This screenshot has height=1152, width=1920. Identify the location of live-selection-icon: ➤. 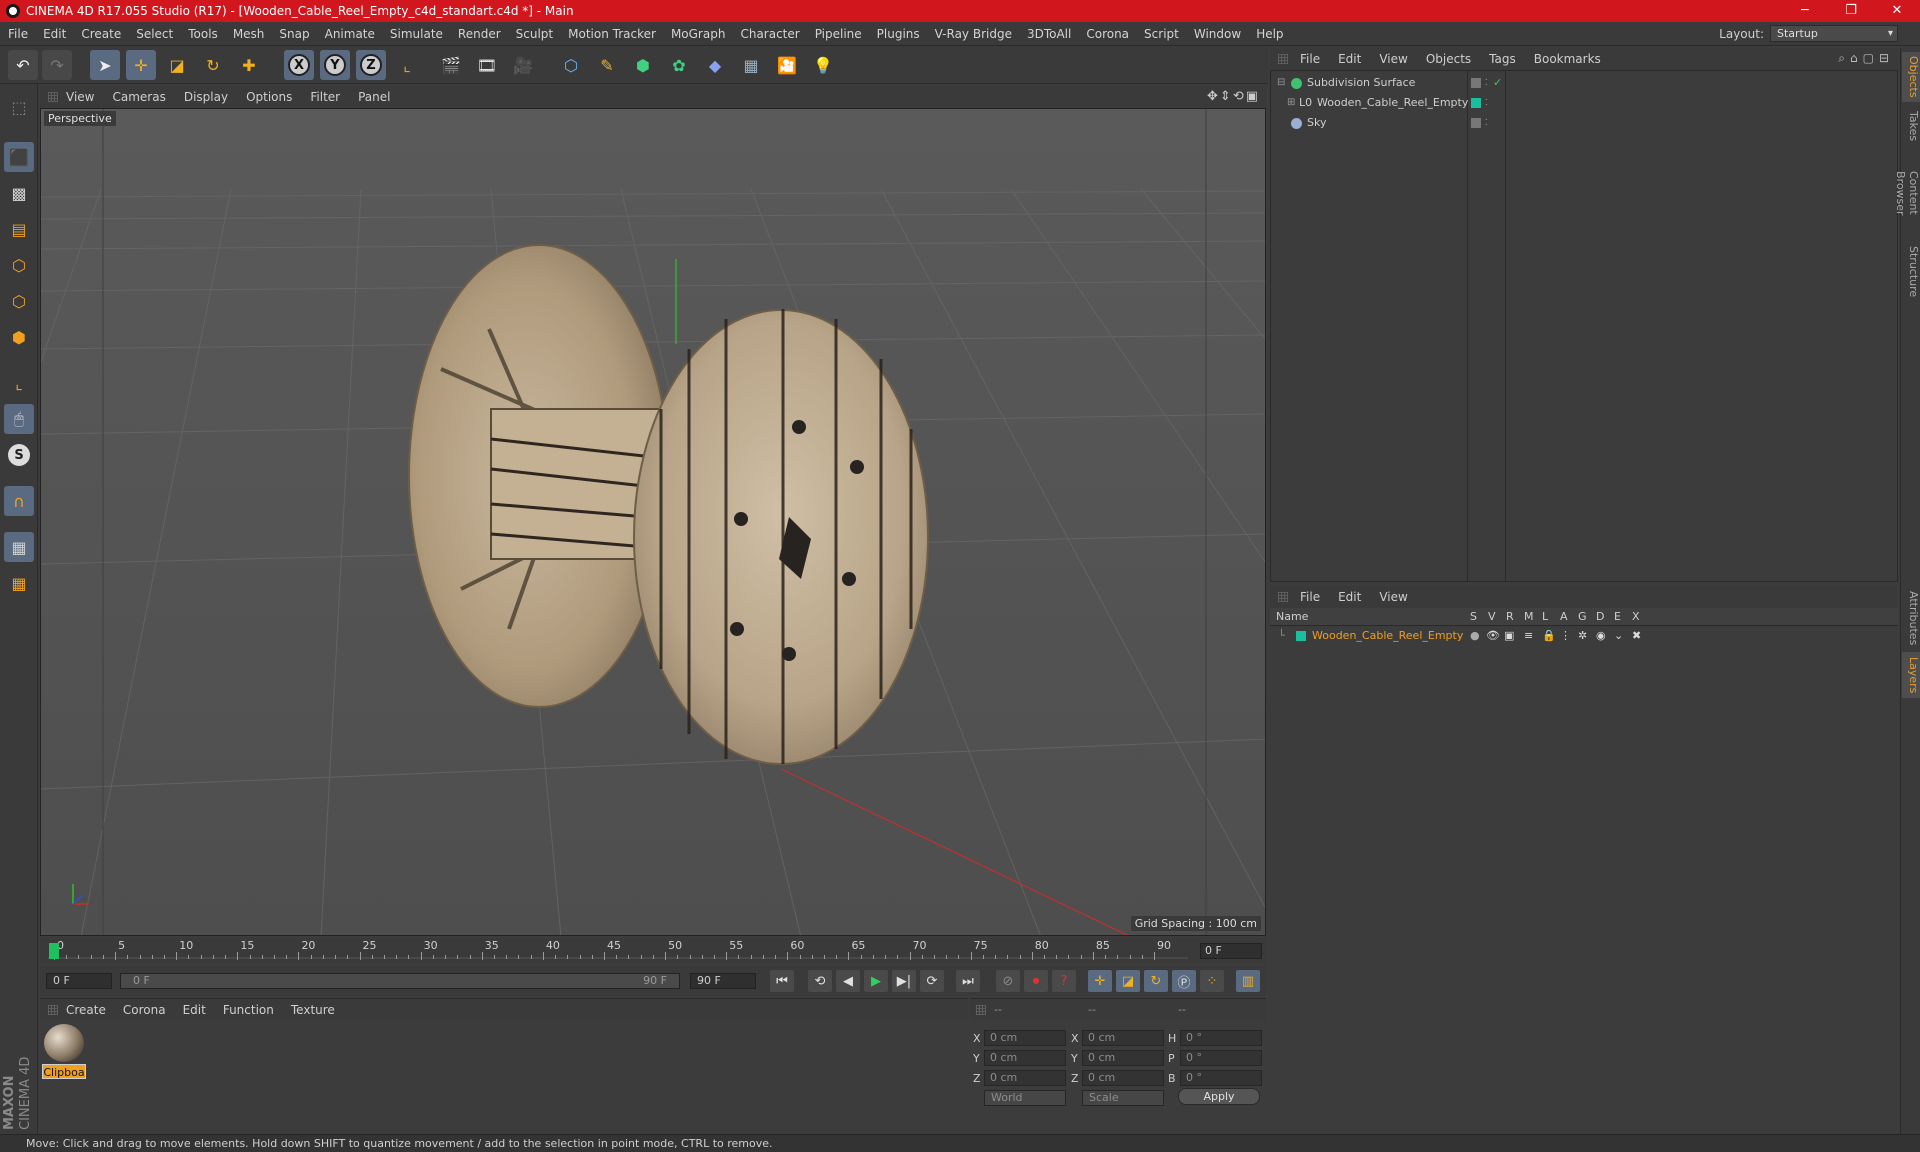
(105, 65).